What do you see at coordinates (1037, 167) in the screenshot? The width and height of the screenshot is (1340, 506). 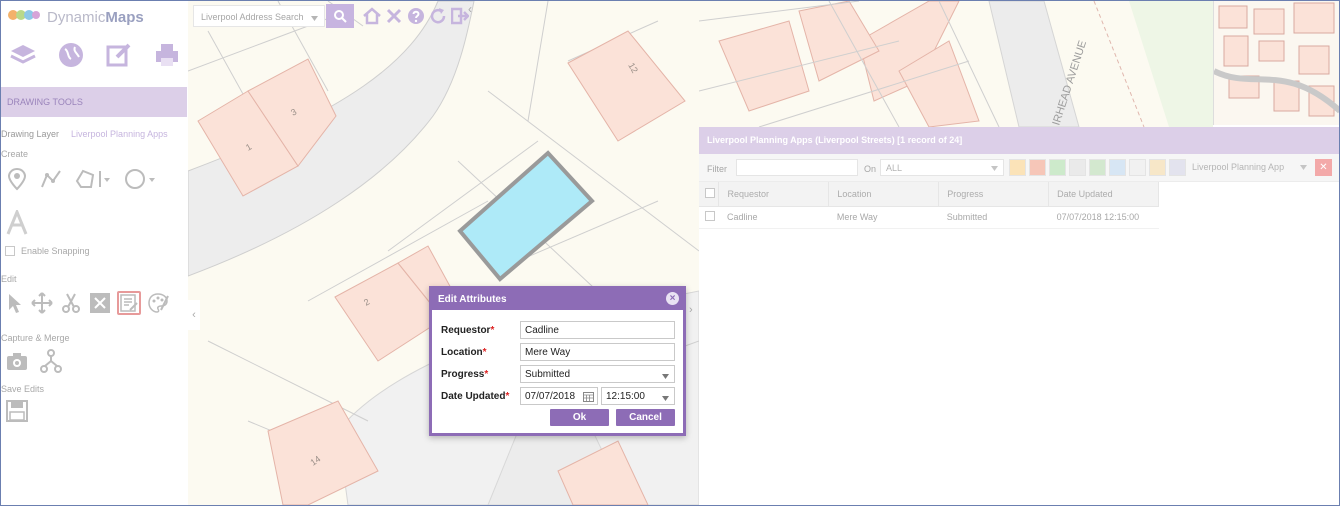 I see `clear-filter-icon` at bounding box center [1037, 167].